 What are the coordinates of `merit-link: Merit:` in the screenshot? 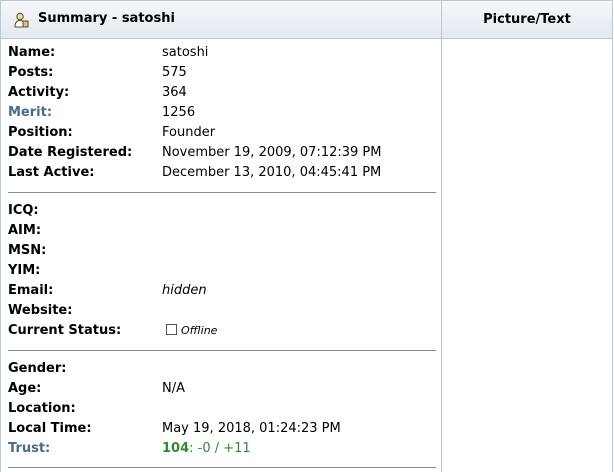 It's located at (30, 113).